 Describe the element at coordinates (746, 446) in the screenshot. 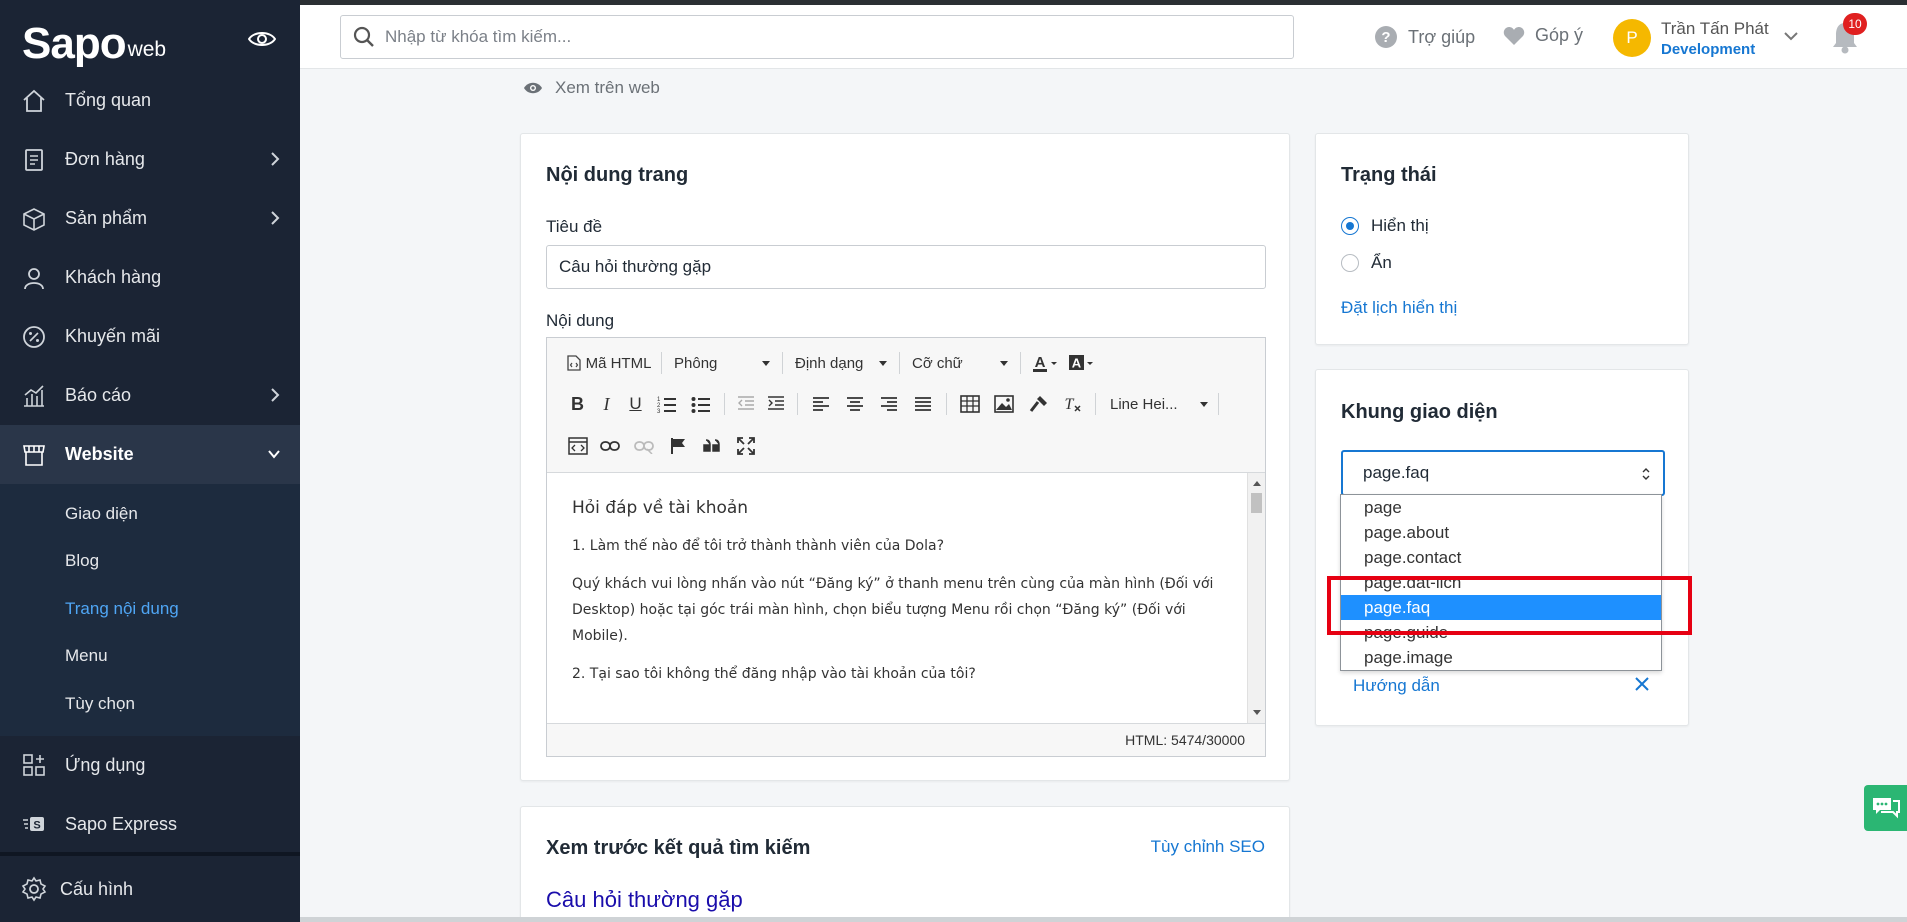

I see `fullscreen-icon` at that location.